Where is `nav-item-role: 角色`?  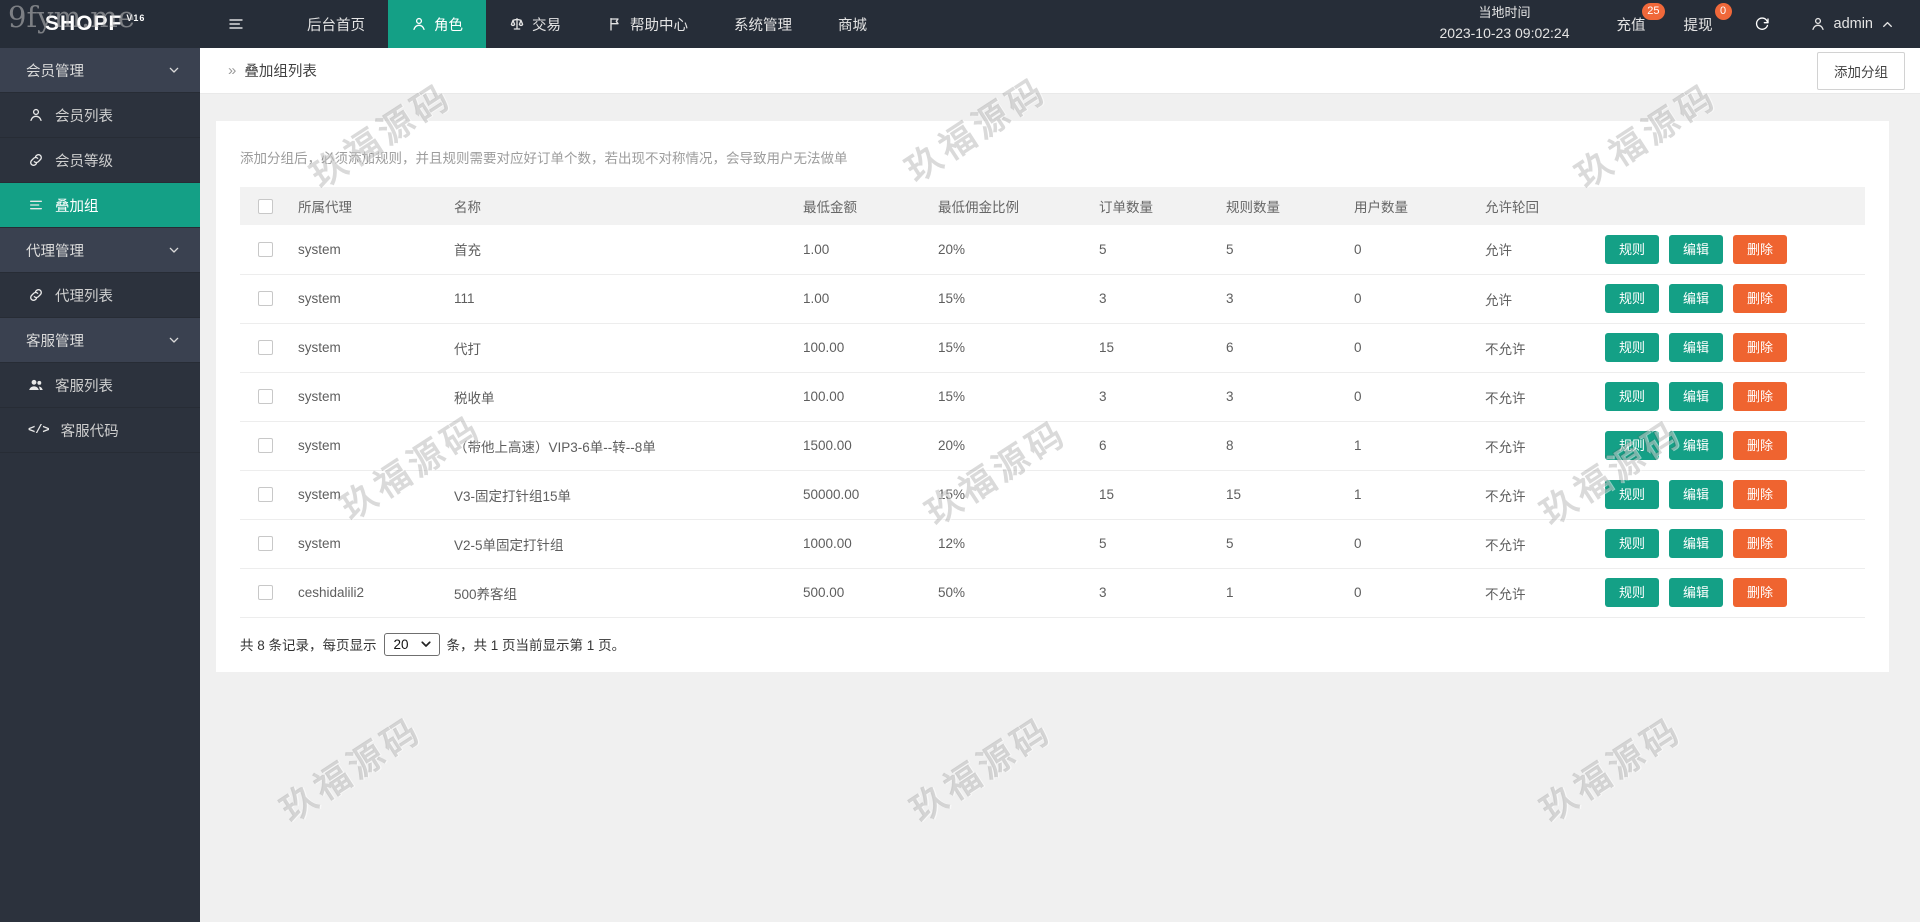
nav-item-role: 角色 is located at coordinates (437, 24).